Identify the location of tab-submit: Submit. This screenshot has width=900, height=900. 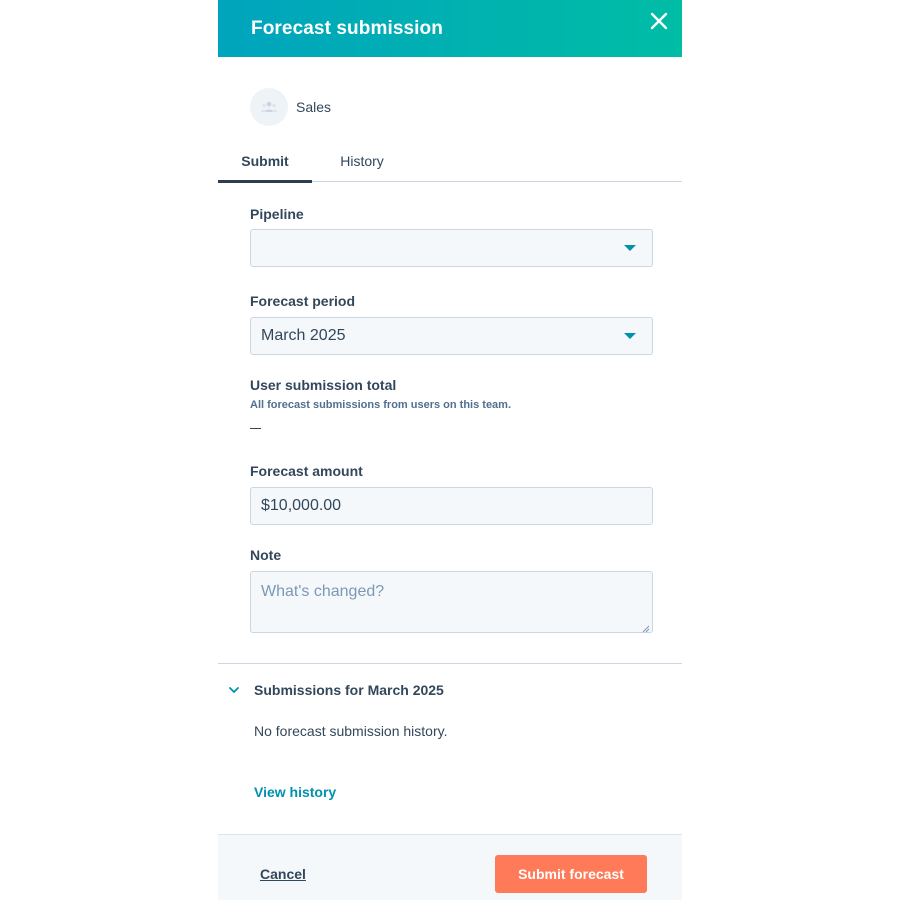
(265, 161).